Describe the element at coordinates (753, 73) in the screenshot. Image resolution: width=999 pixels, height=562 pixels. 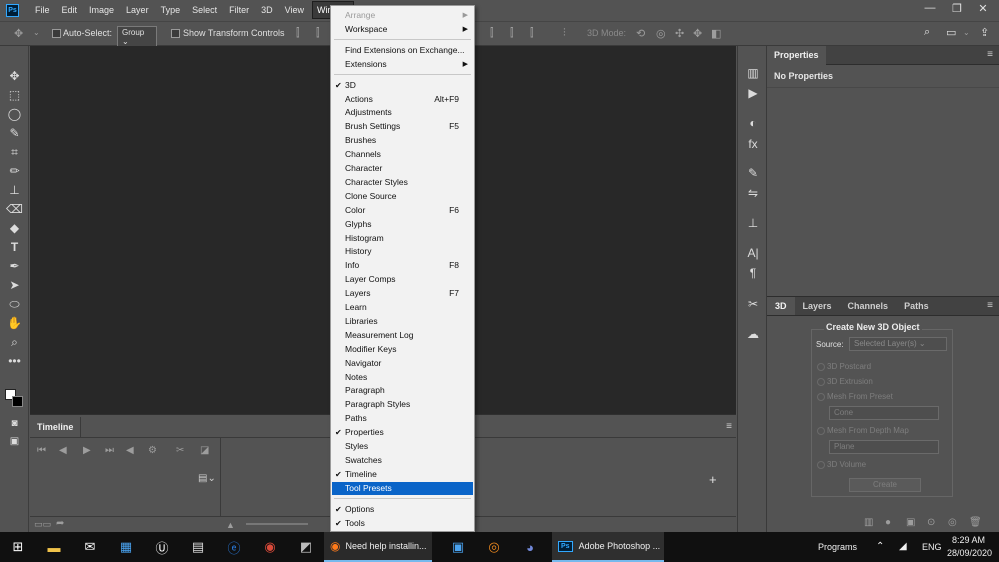
I see `history-icon: ▥` at that location.